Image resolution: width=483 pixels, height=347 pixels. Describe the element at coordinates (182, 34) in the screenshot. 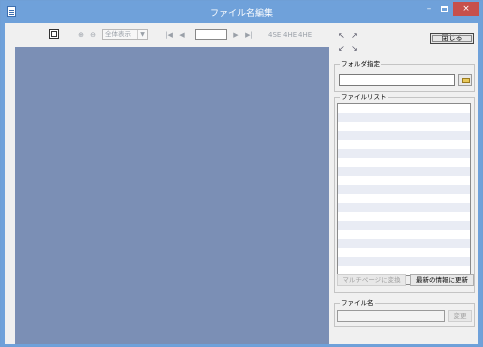

I see `prev-page-button: ◀` at that location.